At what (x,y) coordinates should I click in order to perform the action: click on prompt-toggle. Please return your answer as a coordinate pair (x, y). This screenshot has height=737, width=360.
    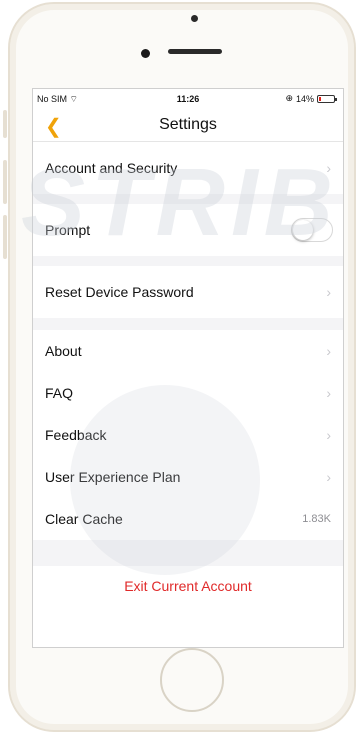
    Looking at the image, I should click on (312, 230).